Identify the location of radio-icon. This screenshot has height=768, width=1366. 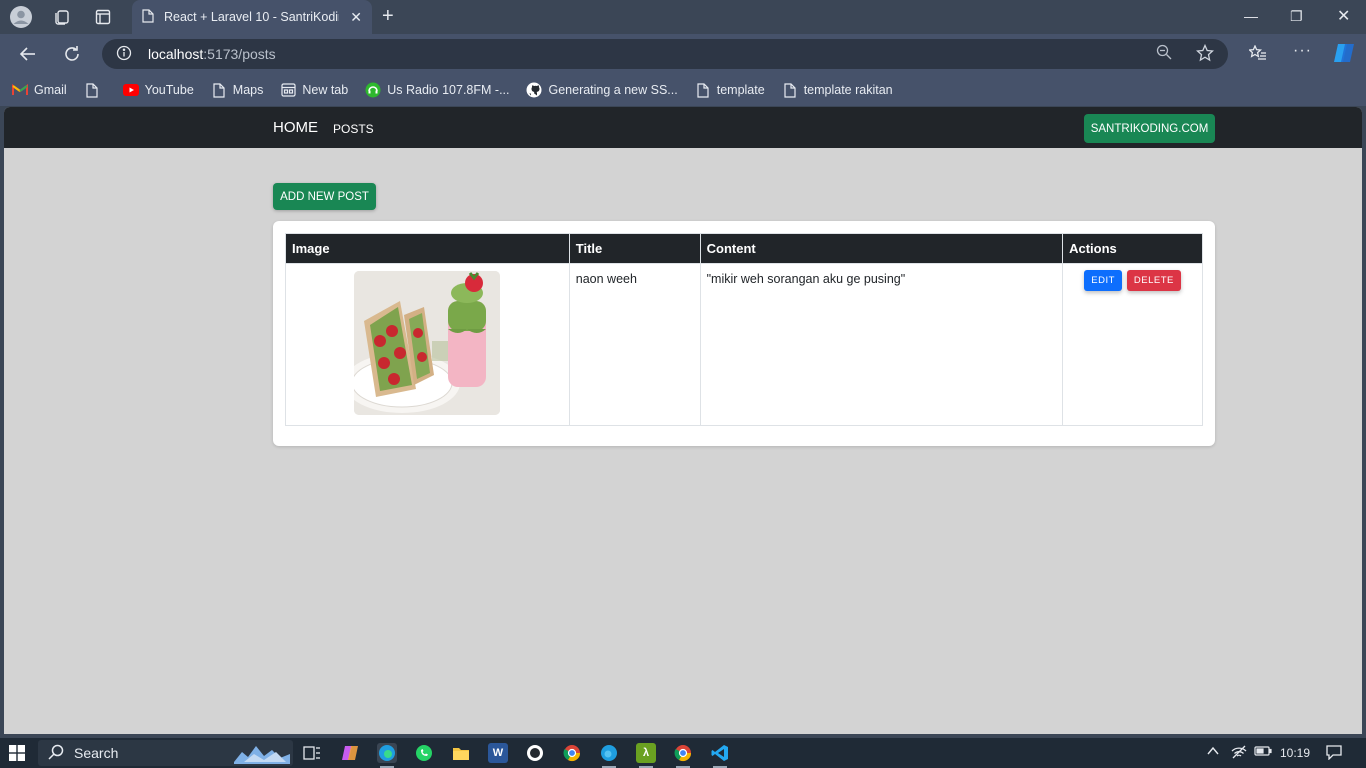
(373, 90).